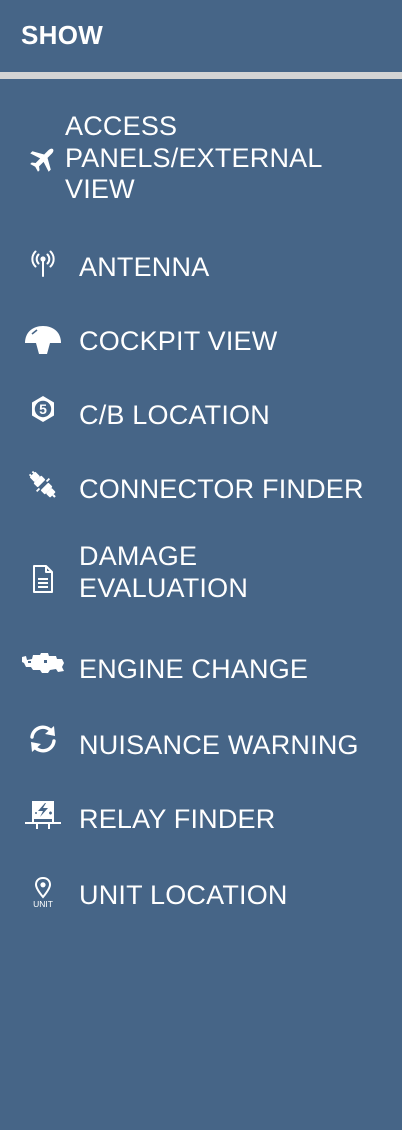  What do you see at coordinates (177, 819) in the screenshot?
I see `menu-item-label: RELAY FINDER` at bounding box center [177, 819].